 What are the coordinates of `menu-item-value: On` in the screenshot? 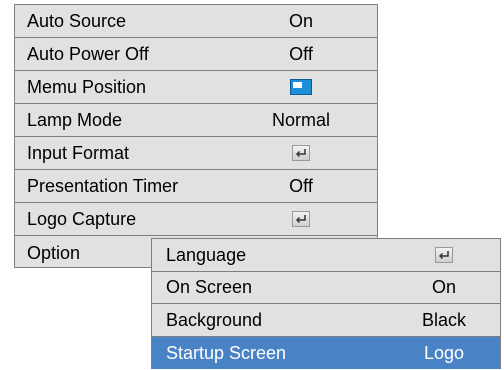 It's located at (301, 21).